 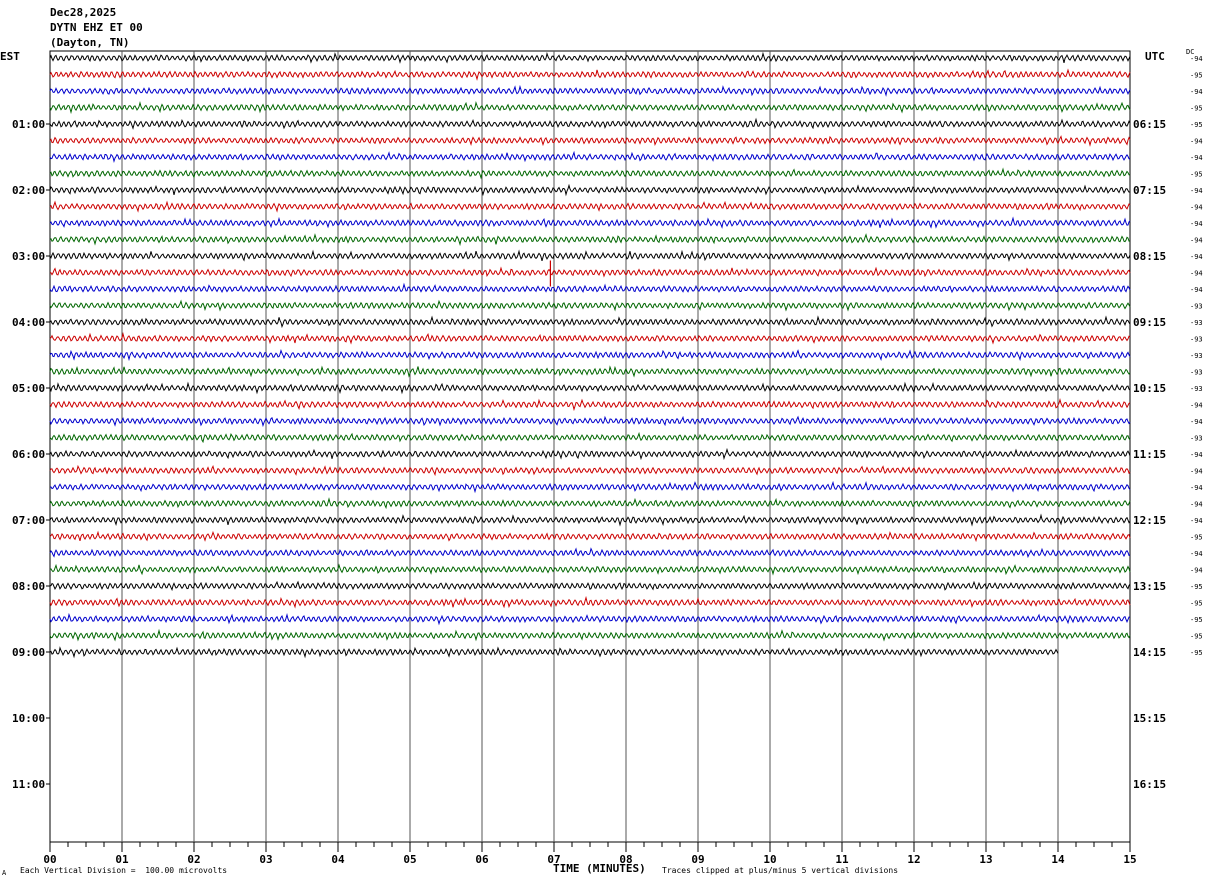 I want to click on x-tick-label: 05, so click(x=409, y=859).